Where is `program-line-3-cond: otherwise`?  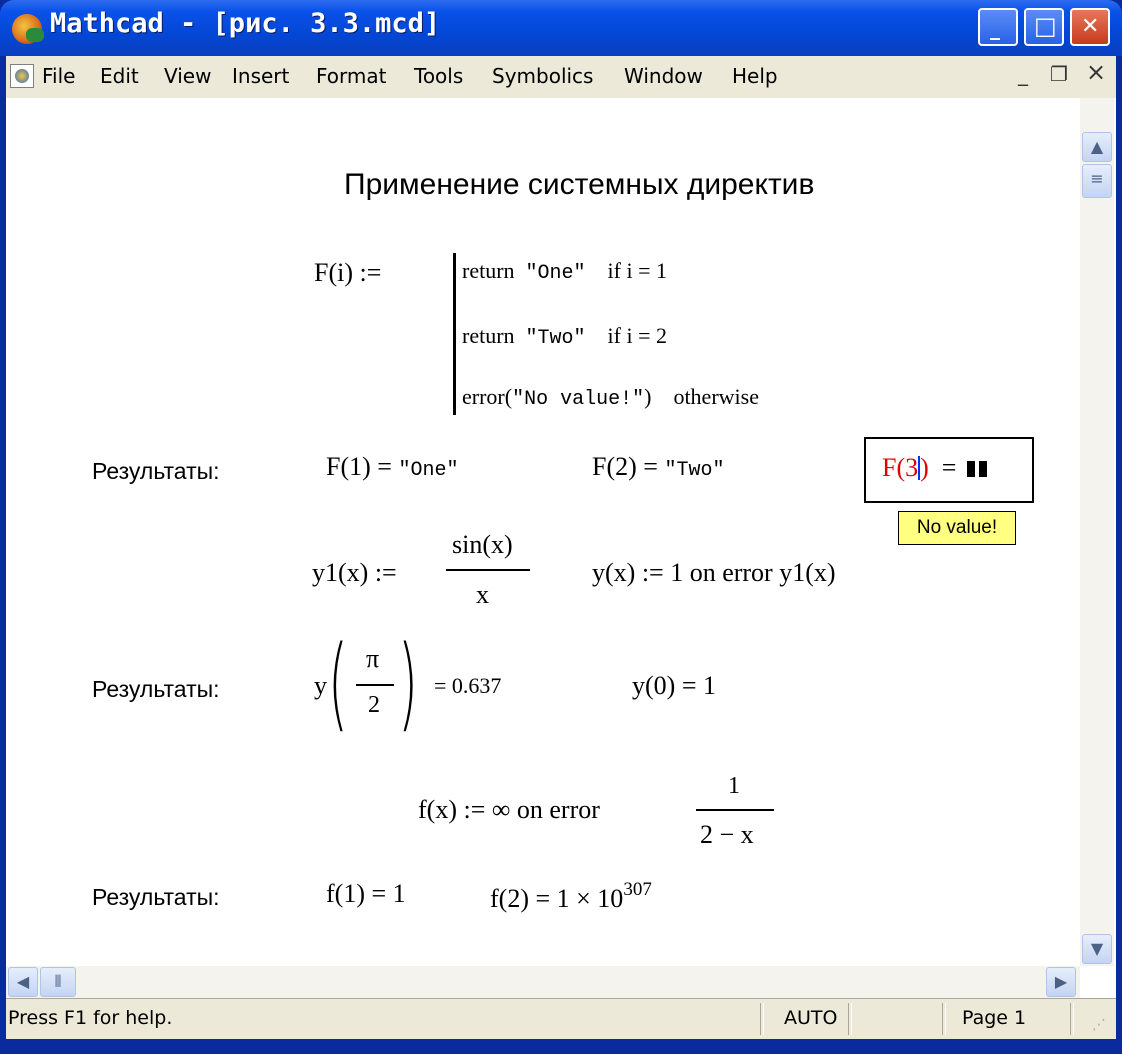 program-line-3-cond: otherwise is located at coordinates (716, 396).